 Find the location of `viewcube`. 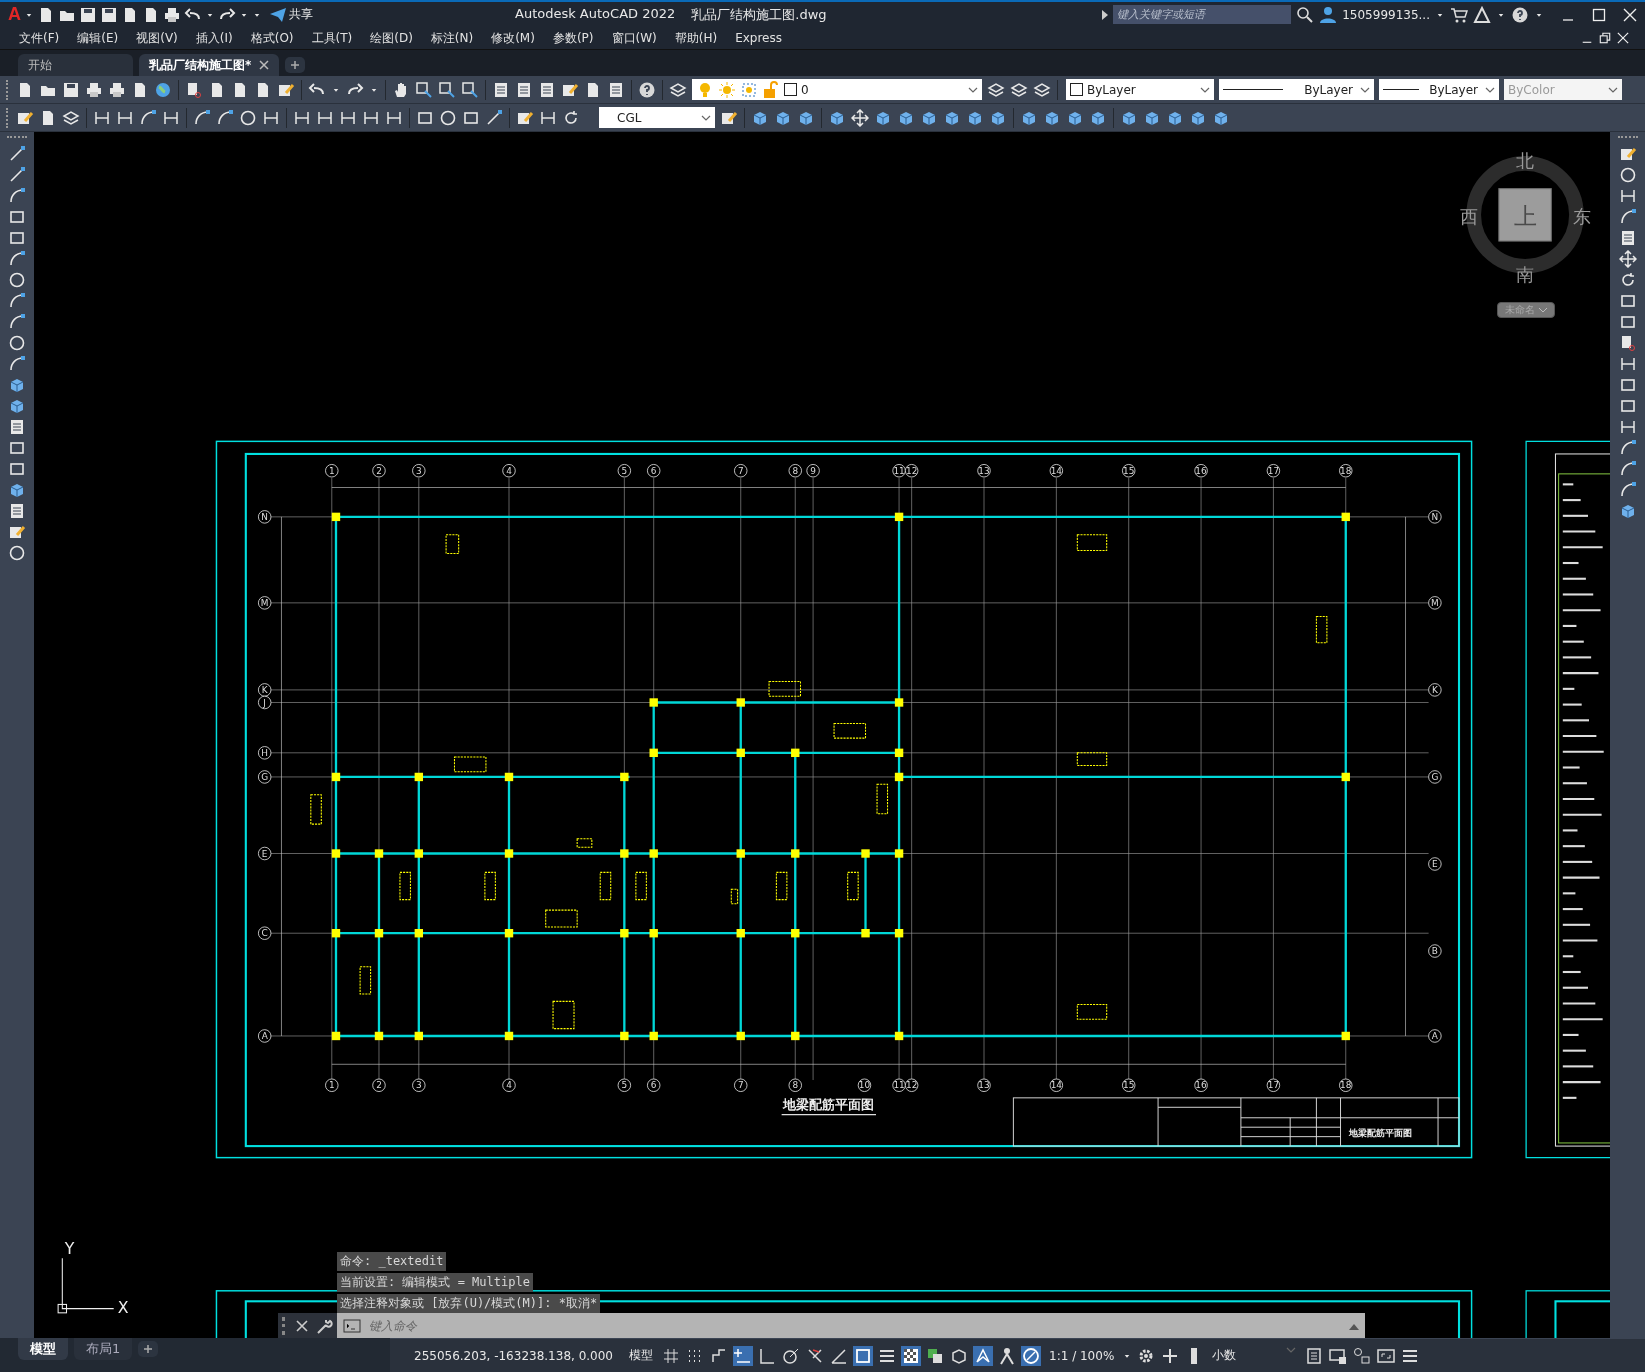

viewcube is located at coordinates (1525, 215).